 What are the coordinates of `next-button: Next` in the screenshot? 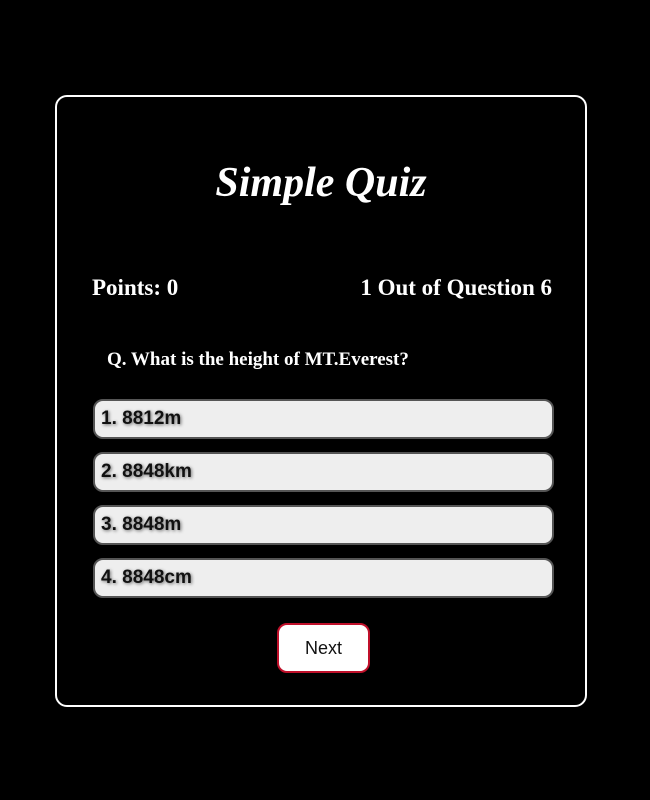 It's located at (323, 648).